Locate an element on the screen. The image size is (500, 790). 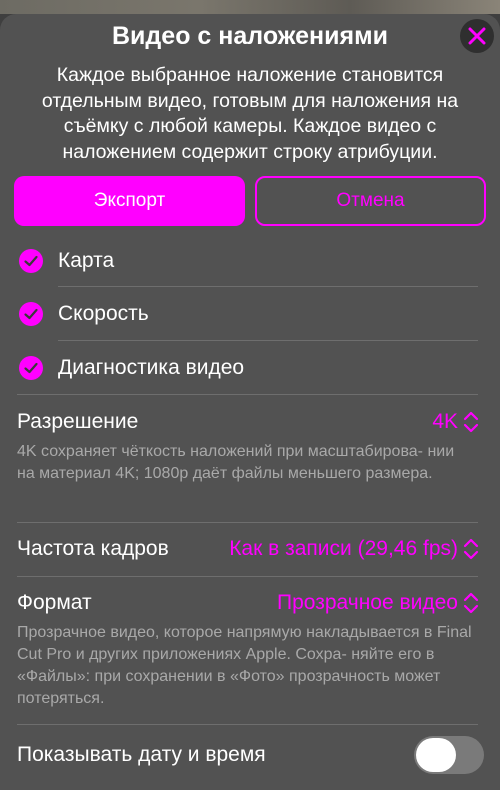
show-datetime-label: Показывать дату и время is located at coordinates (141, 754).